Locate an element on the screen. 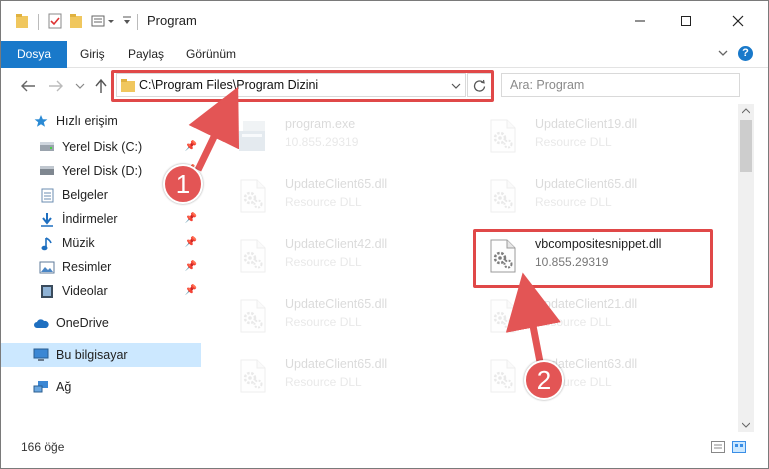 Image resolution: width=769 pixels, height=469 pixels. maximize-button is located at coordinates (686, 21).